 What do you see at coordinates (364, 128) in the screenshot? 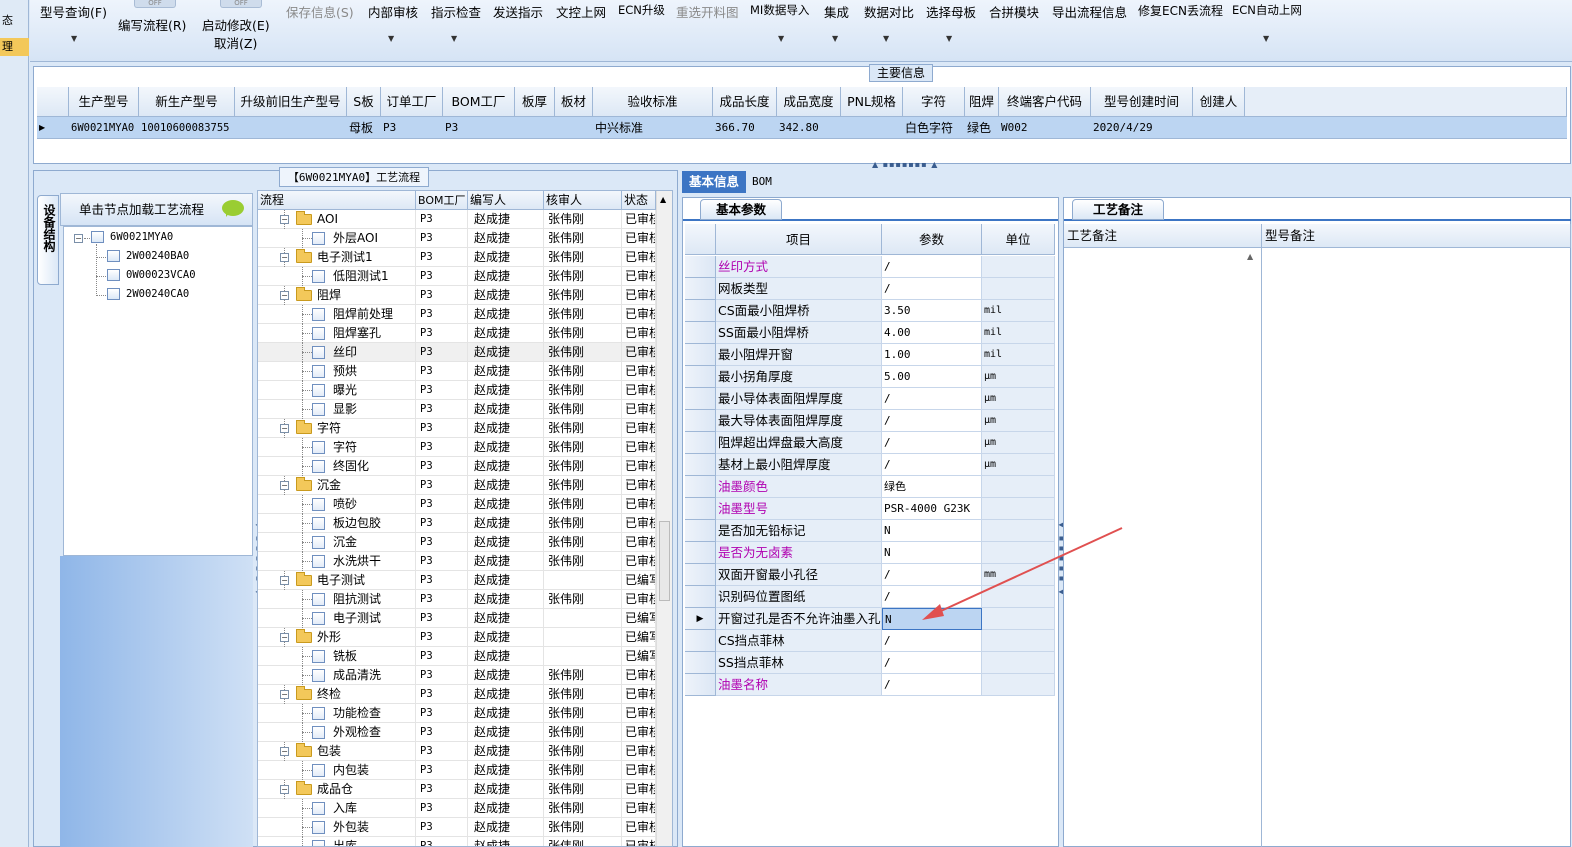
I see `cell-s-board: 母板` at bounding box center [364, 128].